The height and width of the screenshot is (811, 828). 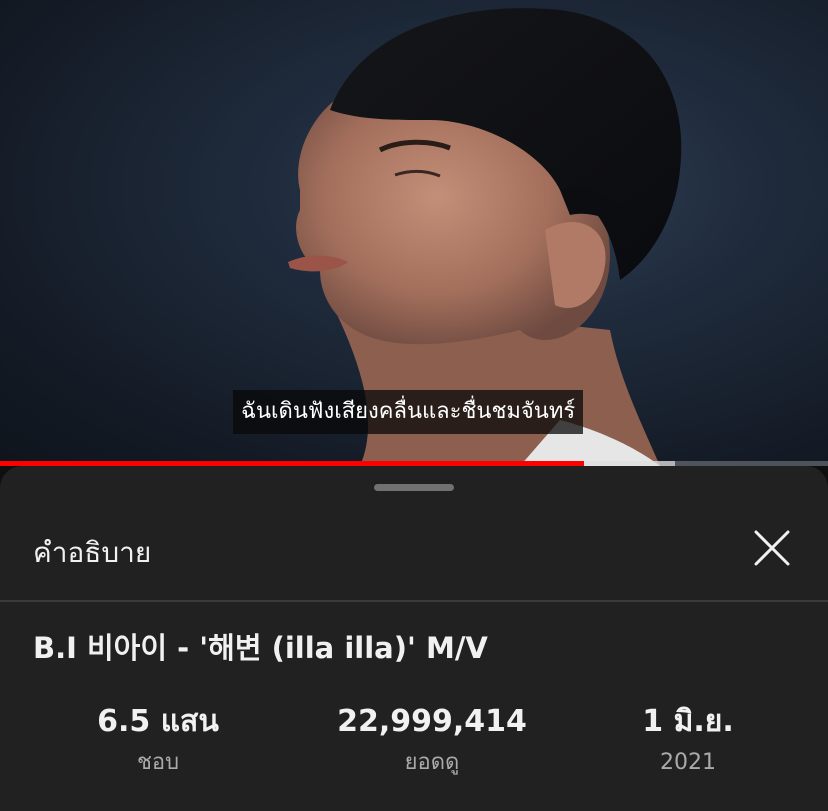 I want to click on upload-year: 2021, so click(x=688, y=762).